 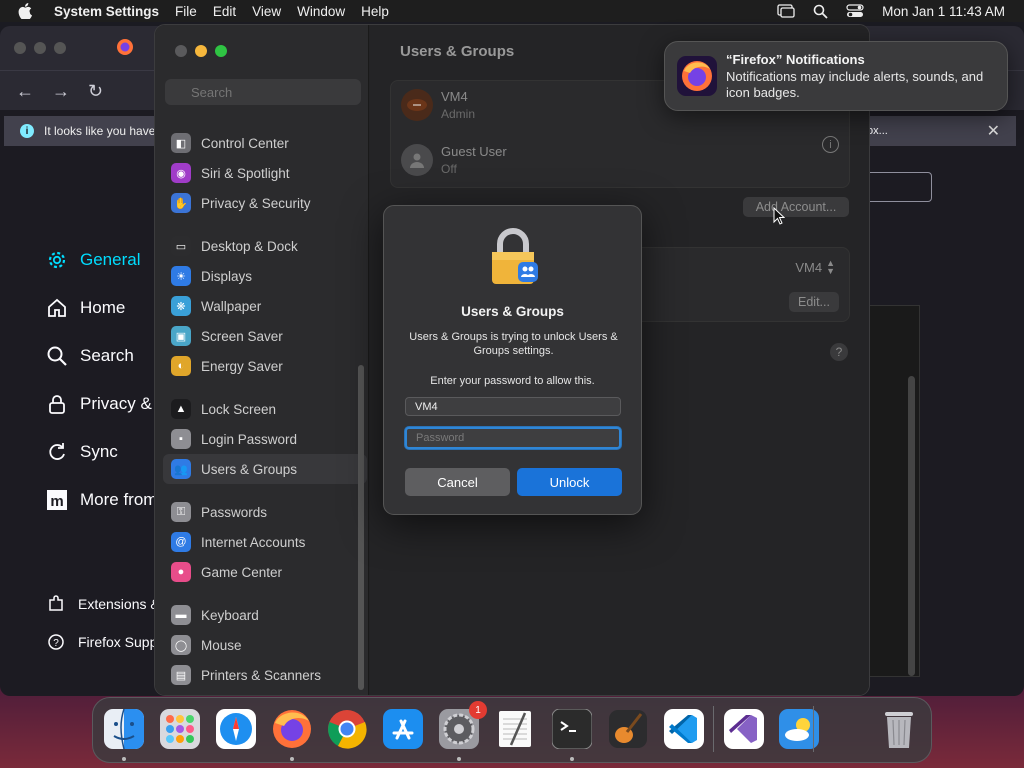 What do you see at coordinates (265, 615) in the screenshot?
I see `sidebar-item-keyboard: ▬ Keyboard` at bounding box center [265, 615].